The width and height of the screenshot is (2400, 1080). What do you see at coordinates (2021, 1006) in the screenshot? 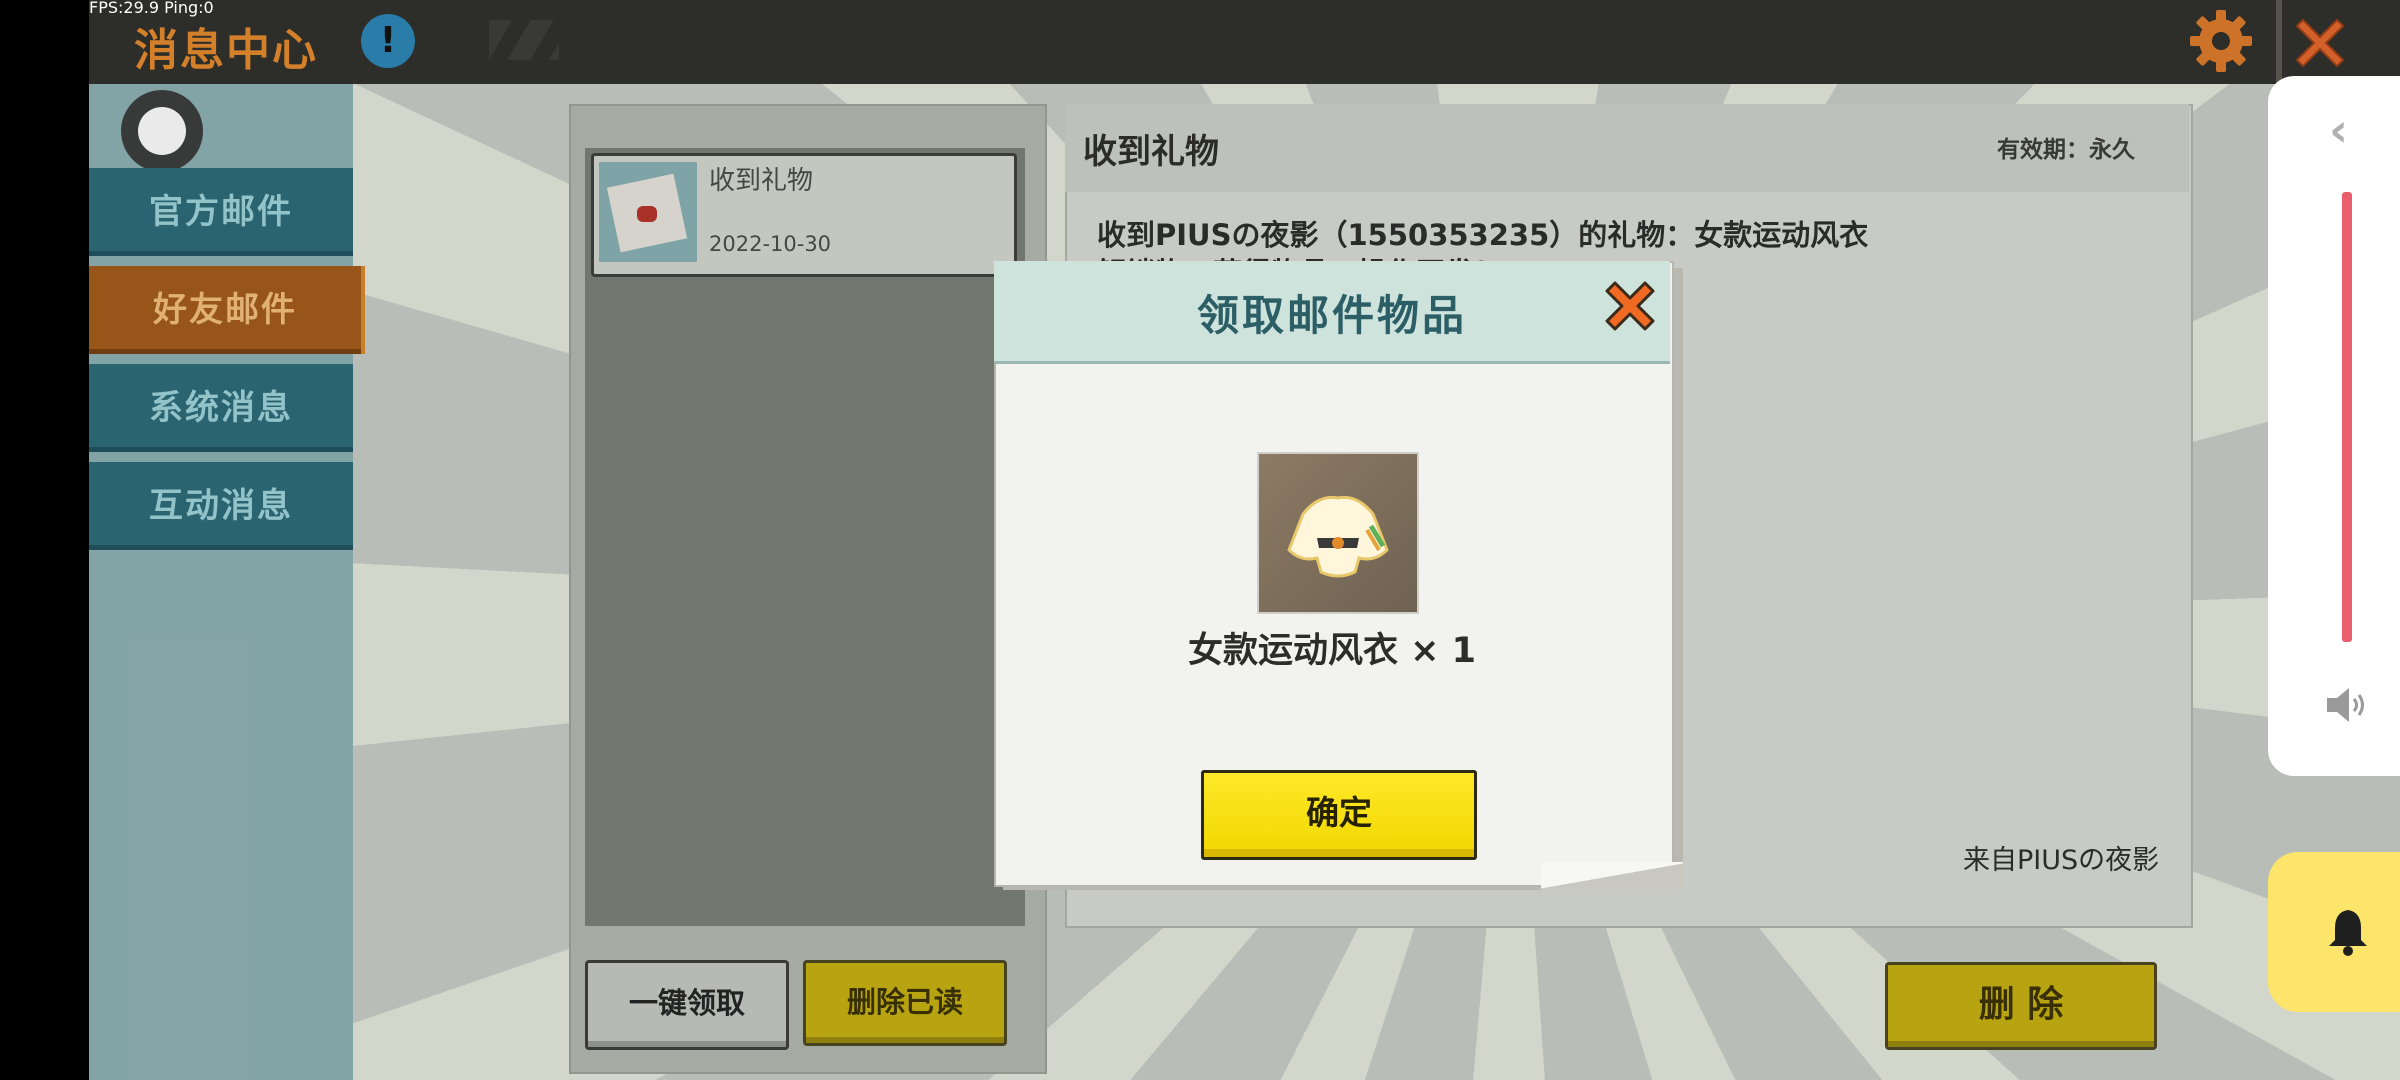
I see `delete-button: 删 除` at bounding box center [2021, 1006].